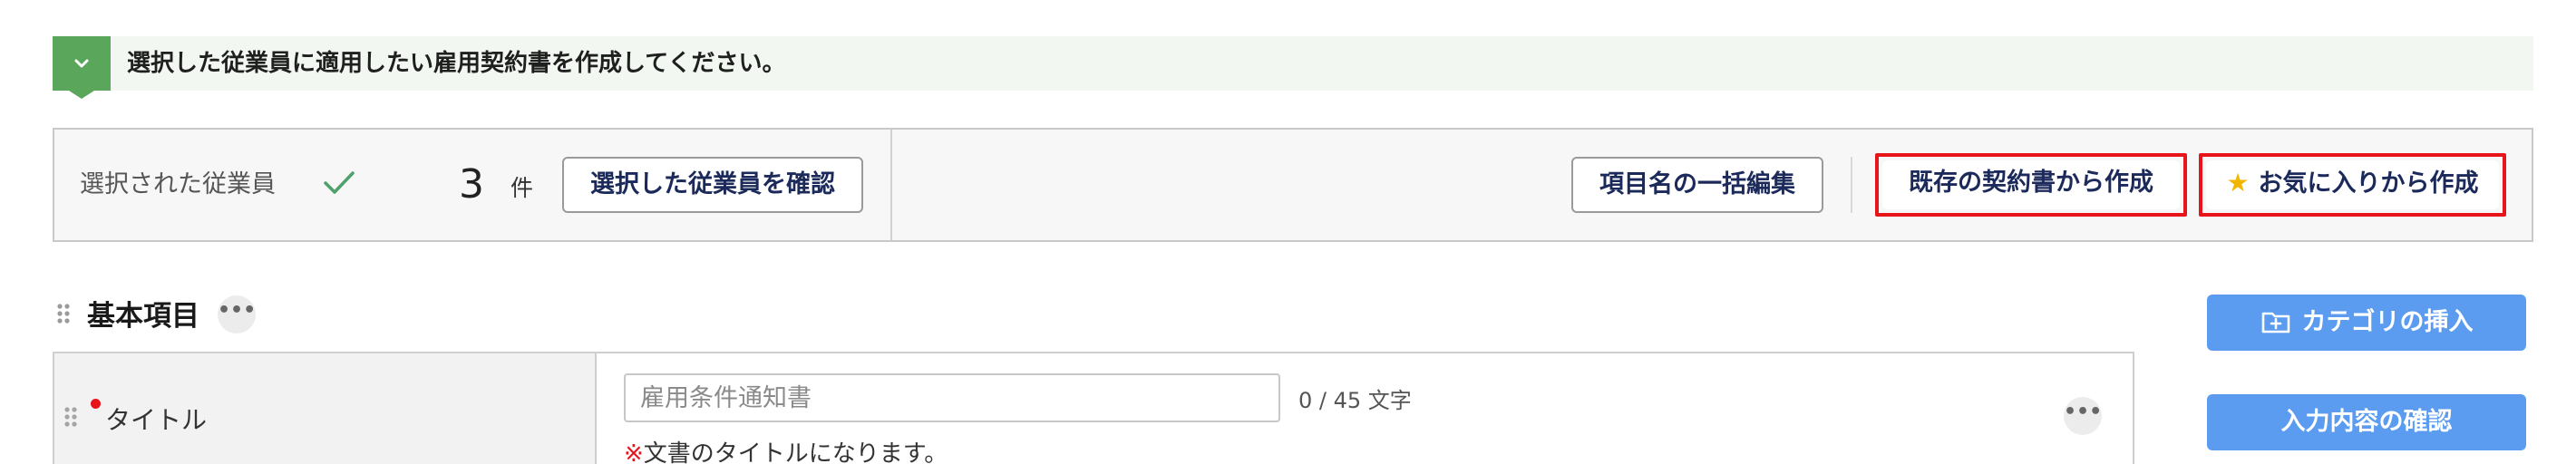  What do you see at coordinates (81, 95) in the screenshot?
I see `banner-pointer` at bounding box center [81, 95].